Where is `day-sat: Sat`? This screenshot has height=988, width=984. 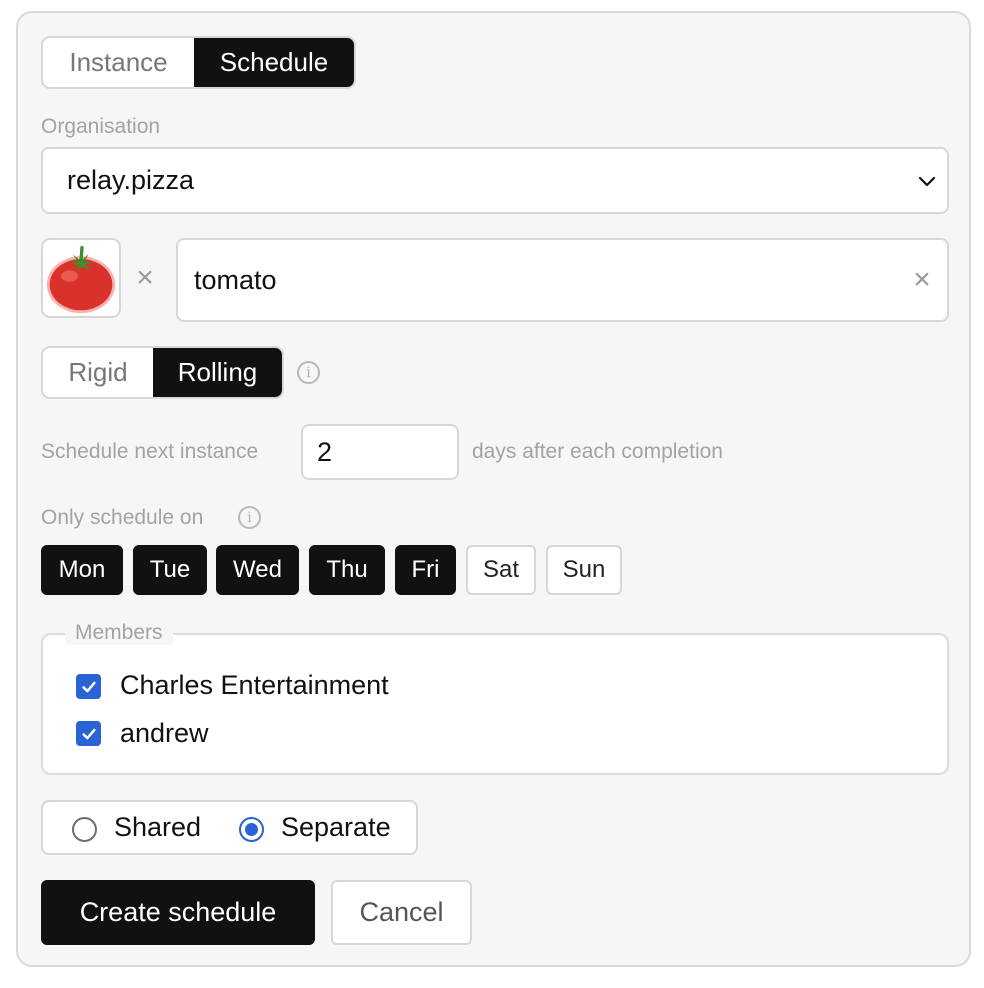
day-sat: Sat is located at coordinates (501, 570).